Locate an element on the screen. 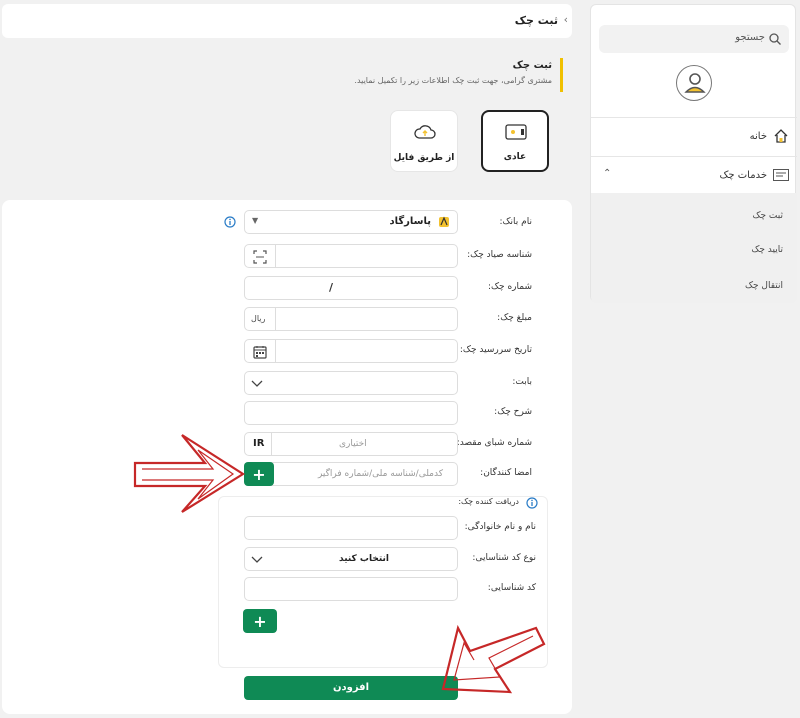 The image size is (800, 718). cheque-number-field: / is located at coordinates (351, 288).